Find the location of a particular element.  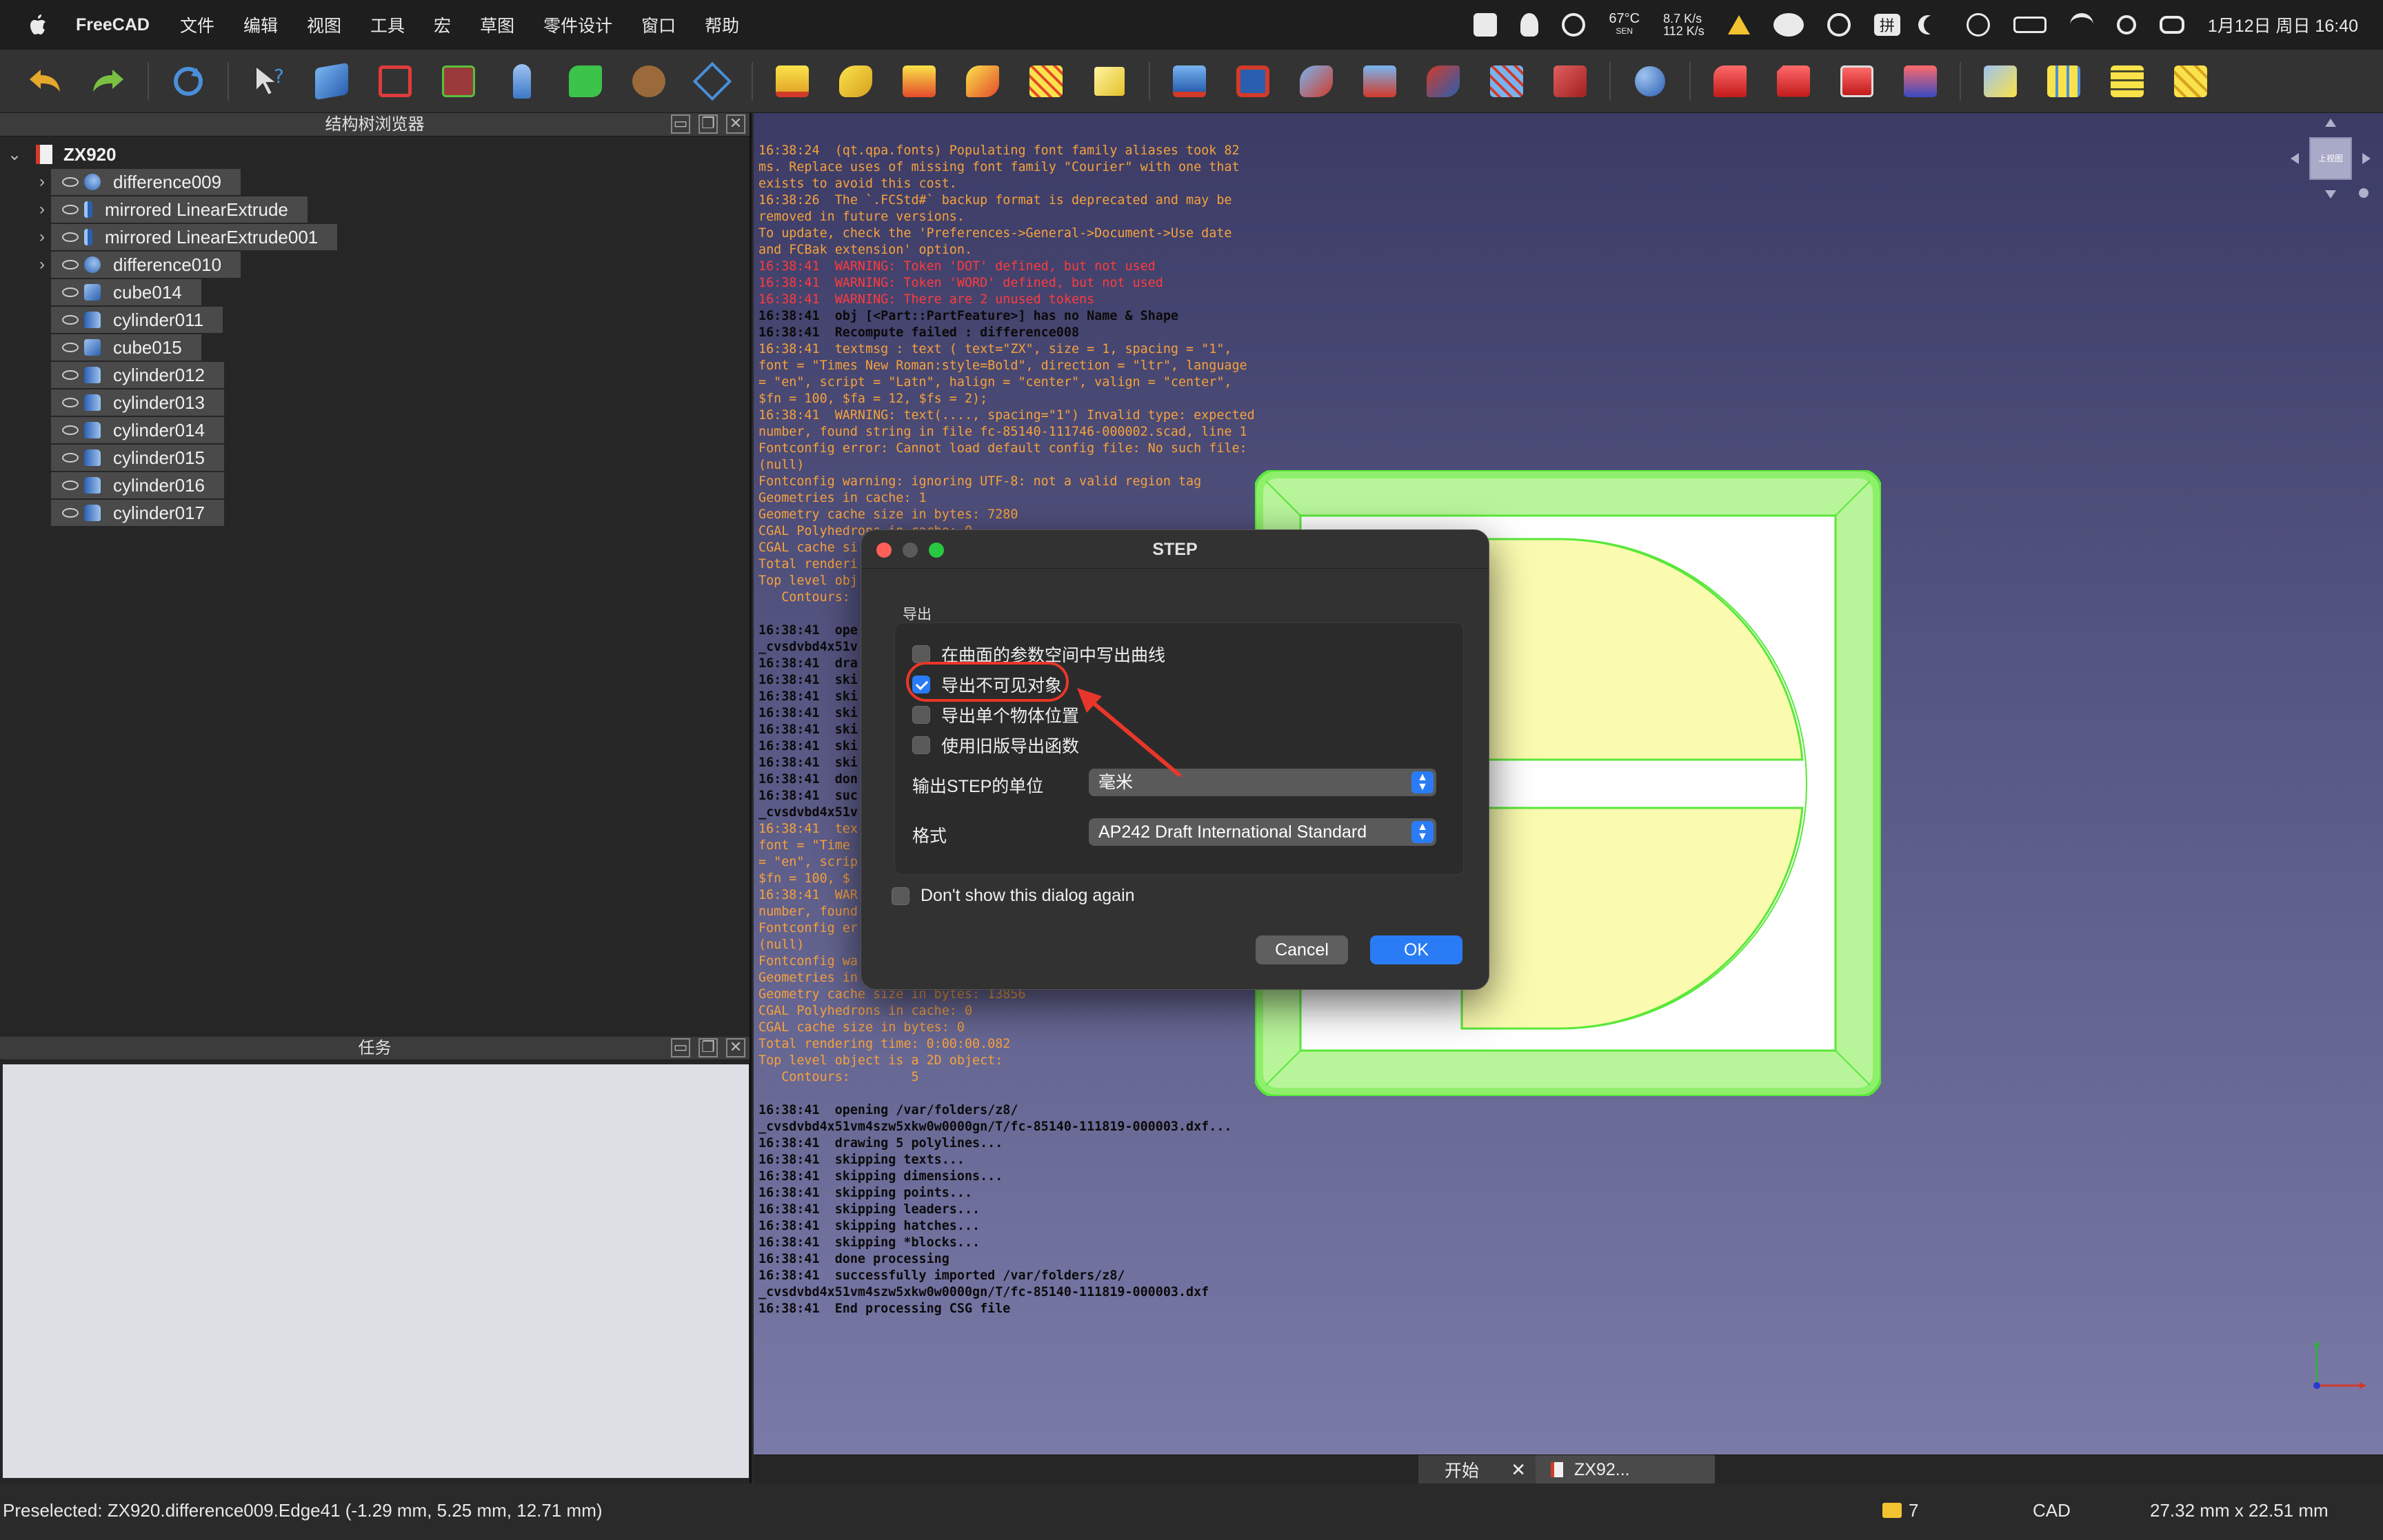

time-machine-icon is located at coordinates (1978, 25).